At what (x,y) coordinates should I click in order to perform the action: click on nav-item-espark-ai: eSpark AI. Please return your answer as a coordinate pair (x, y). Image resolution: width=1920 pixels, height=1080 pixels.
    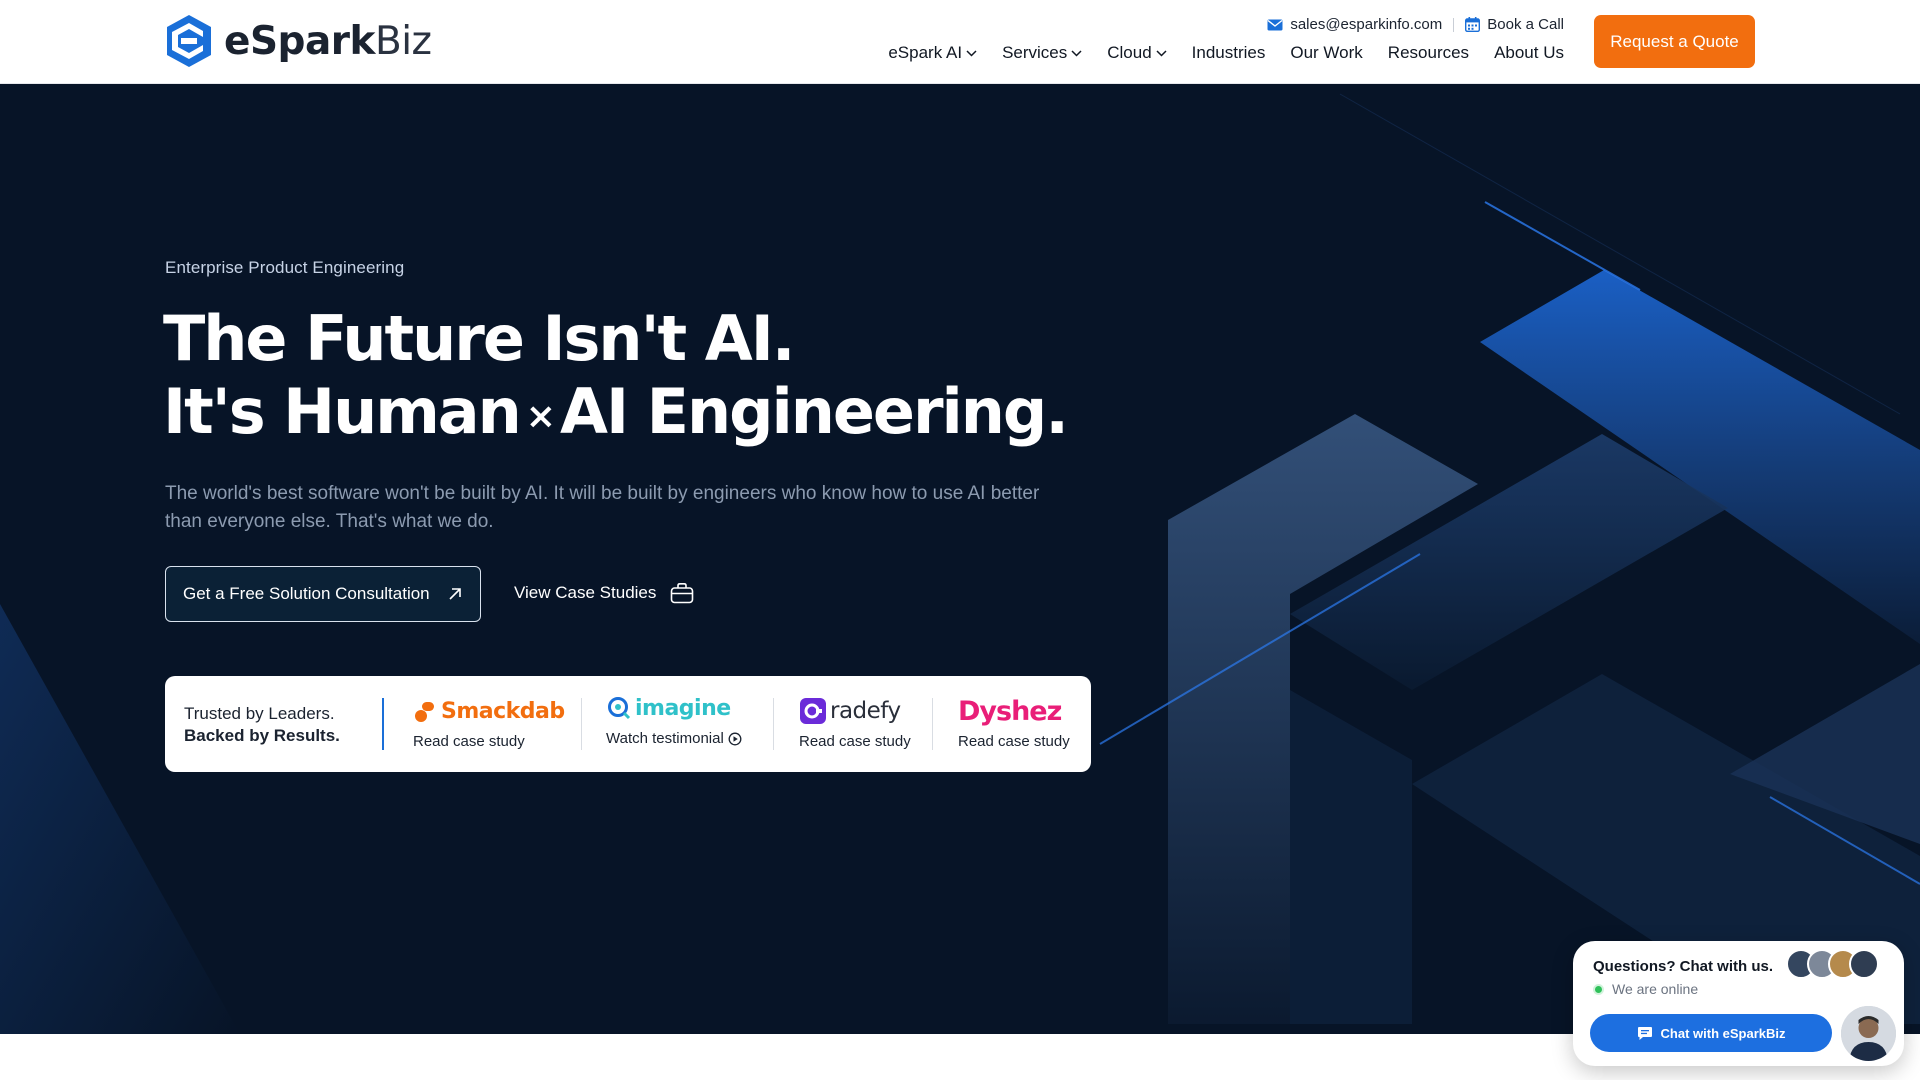
    Looking at the image, I should click on (932, 53).